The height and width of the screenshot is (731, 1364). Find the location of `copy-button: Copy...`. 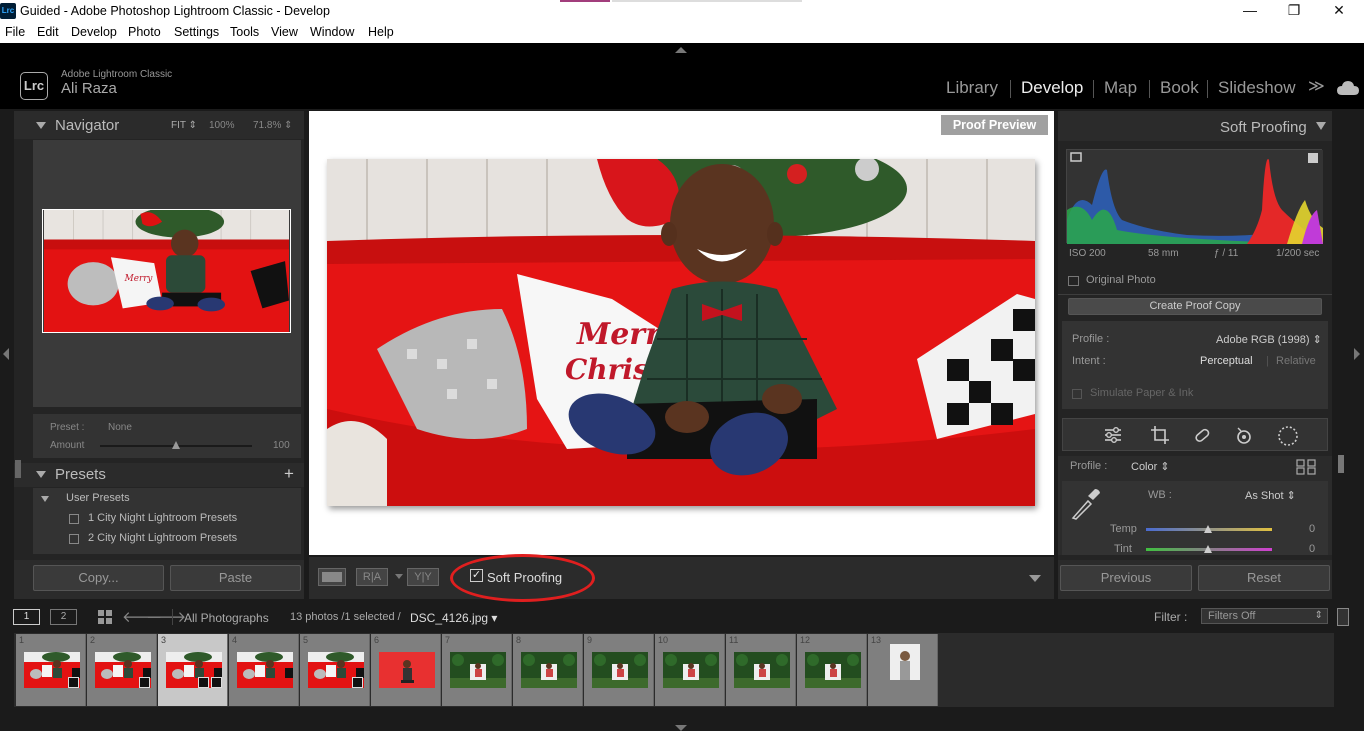

copy-button: Copy... is located at coordinates (98, 578).